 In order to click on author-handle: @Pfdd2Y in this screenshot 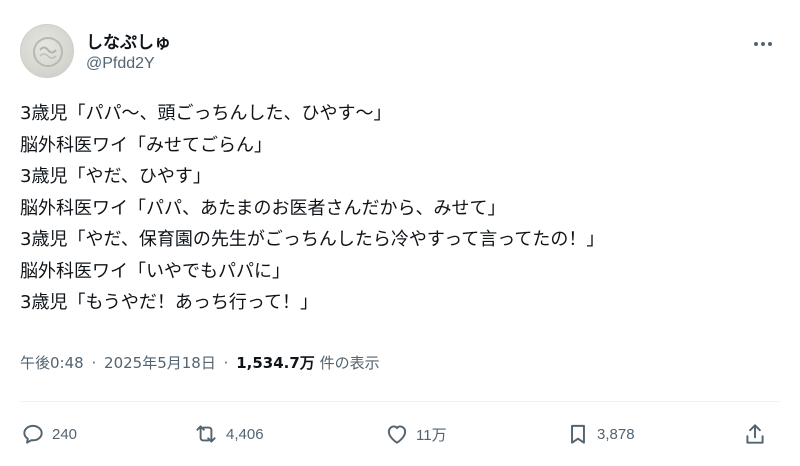, I will do `click(120, 64)`.